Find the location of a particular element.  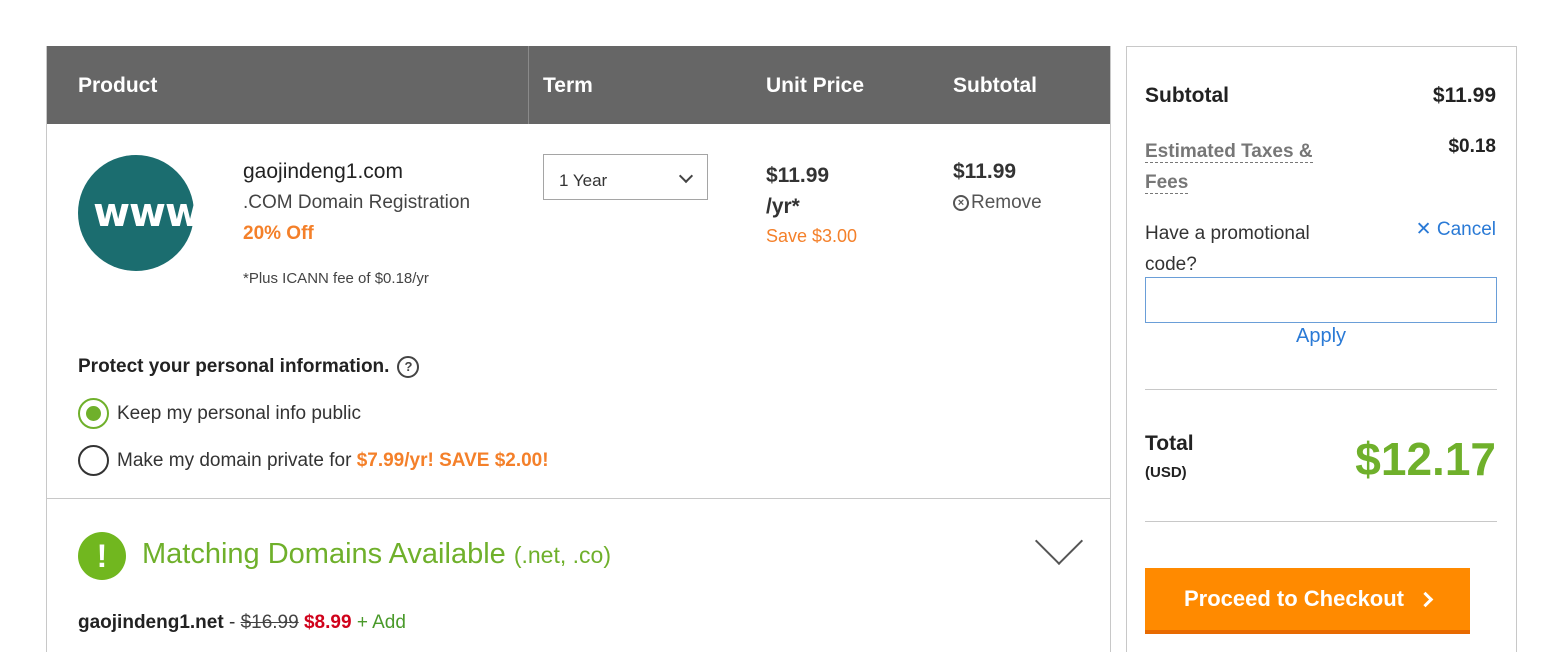

matching-domains-title: Matching Domains Available (.net, .co) is located at coordinates (376, 554).